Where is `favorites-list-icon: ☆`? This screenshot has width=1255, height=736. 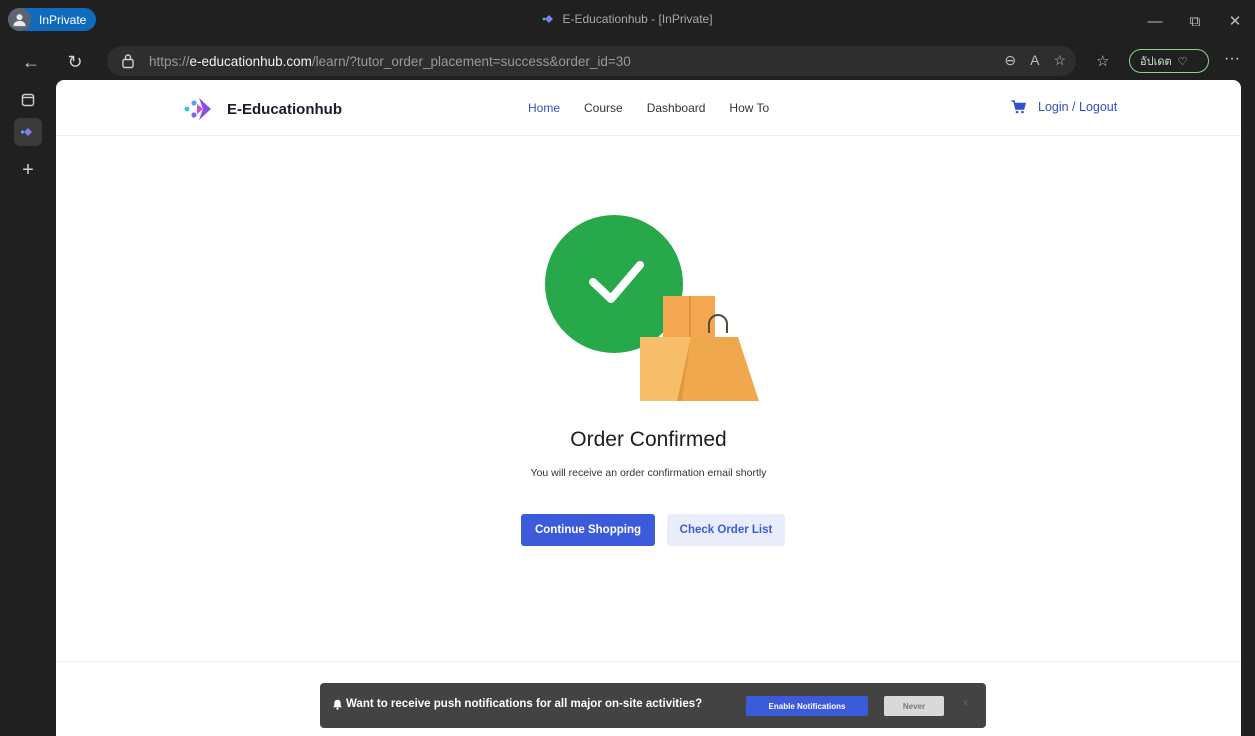 favorites-list-icon: ☆ is located at coordinates (1102, 61).